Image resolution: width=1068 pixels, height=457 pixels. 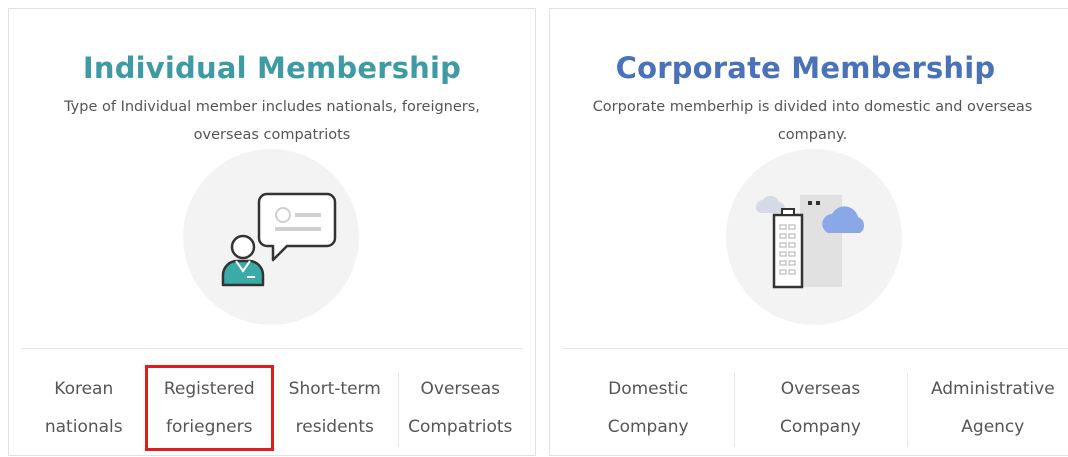 I want to click on member-type-label-line2: Agency, so click(x=993, y=427).